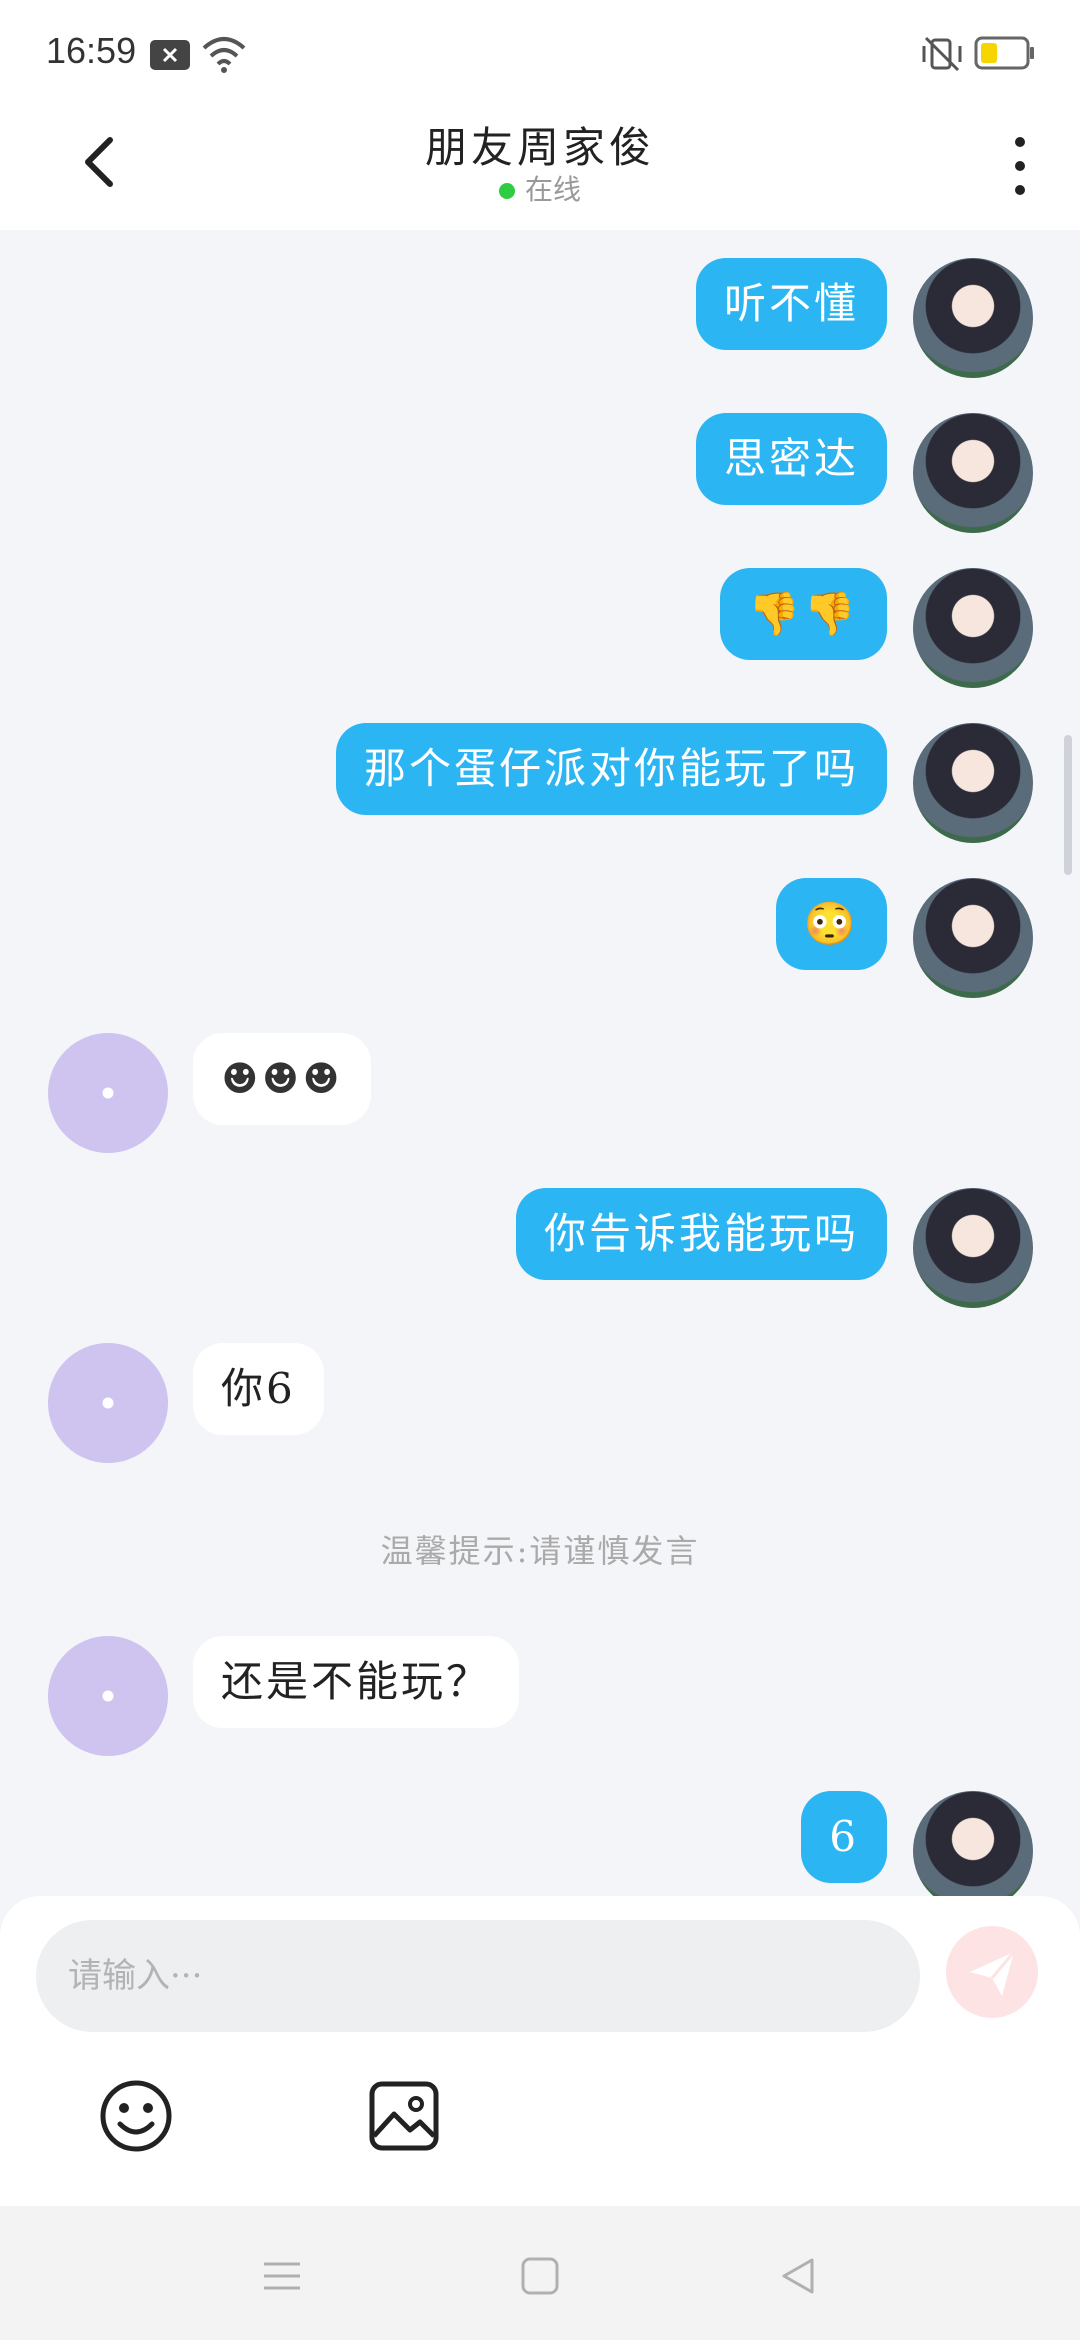 This screenshot has width=1080, height=2340. I want to click on send-button, so click(992, 1972).